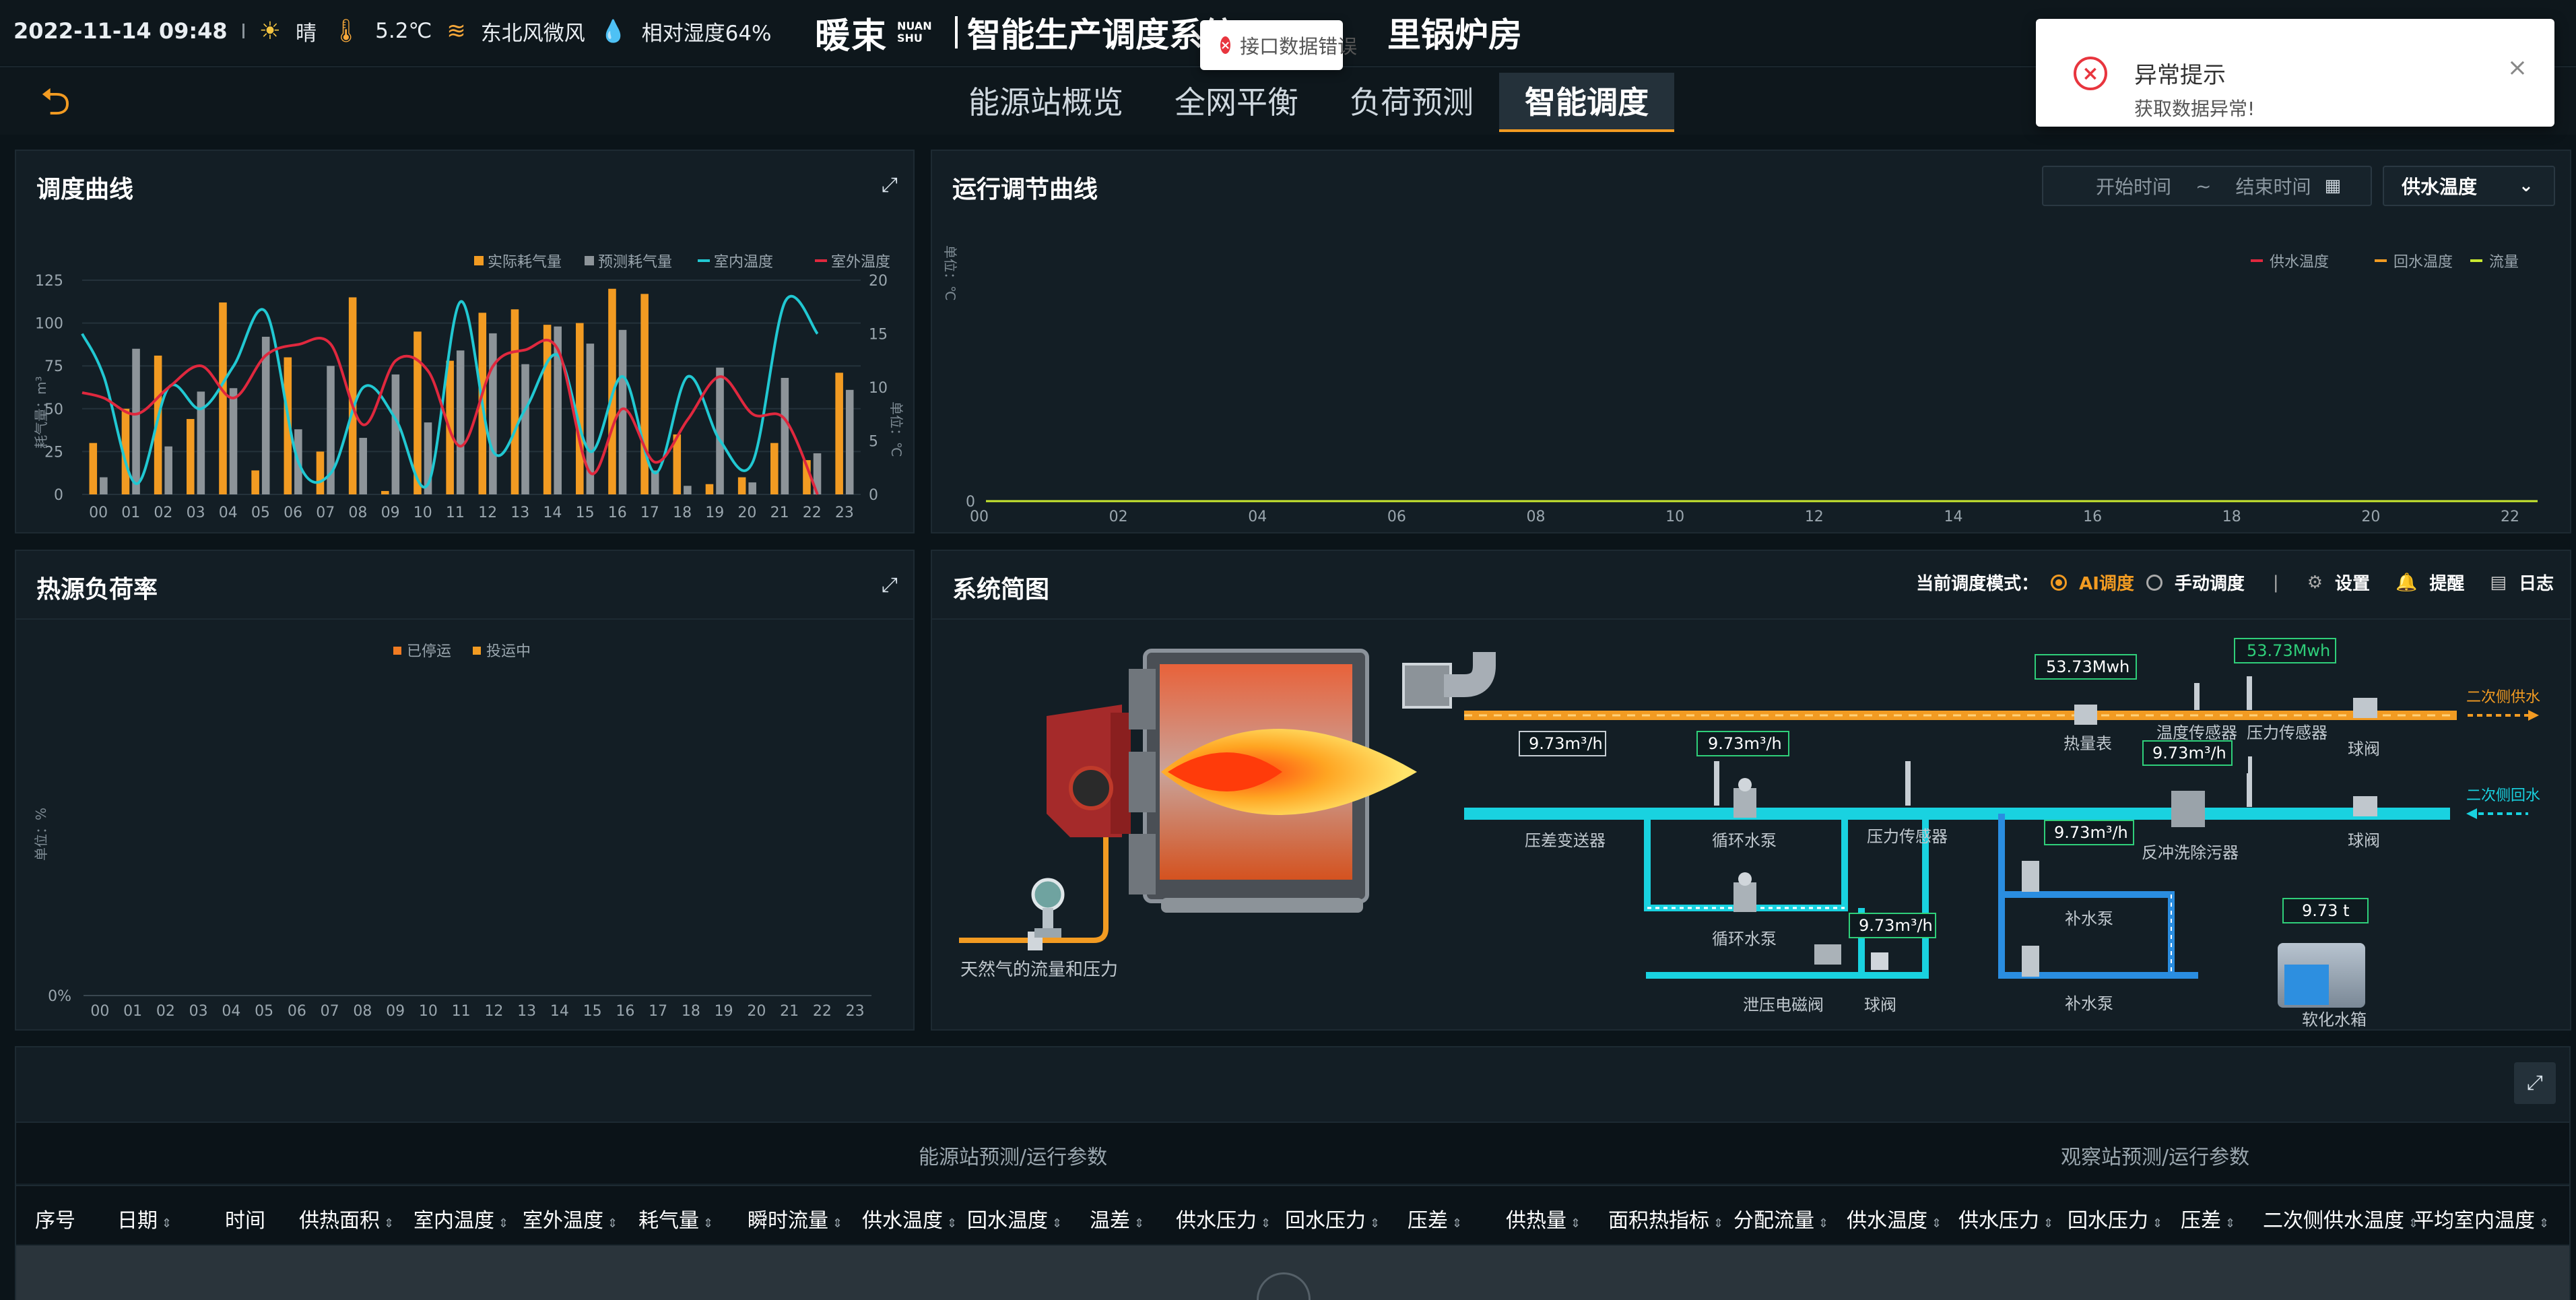  I want to click on column-header: 回水温度 ⇕, so click(1014, 1218).